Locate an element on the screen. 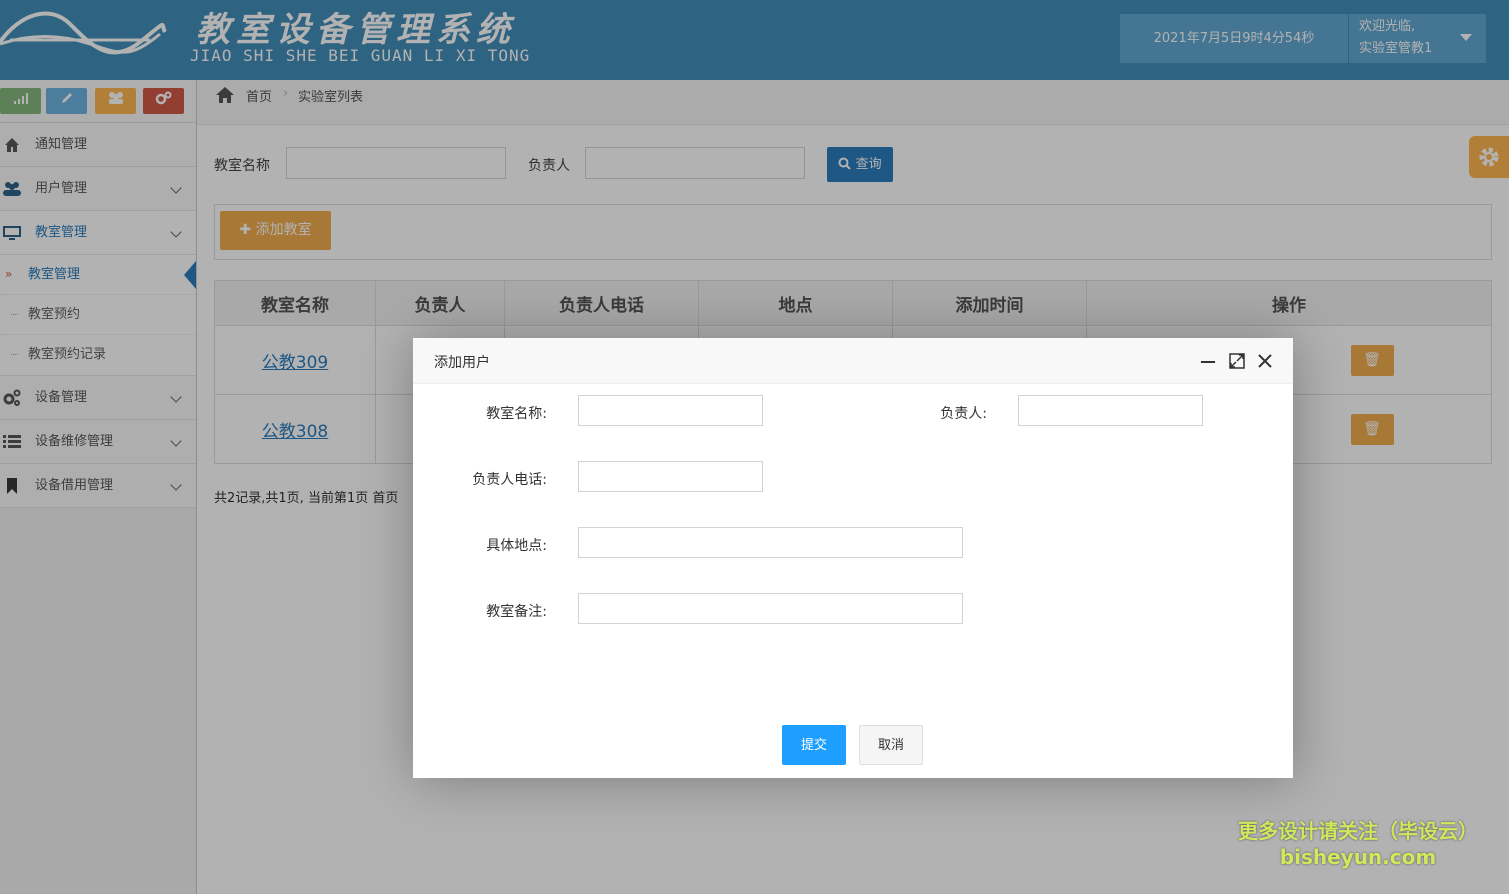  maximize-icon is located at coordinates (1237, 361).